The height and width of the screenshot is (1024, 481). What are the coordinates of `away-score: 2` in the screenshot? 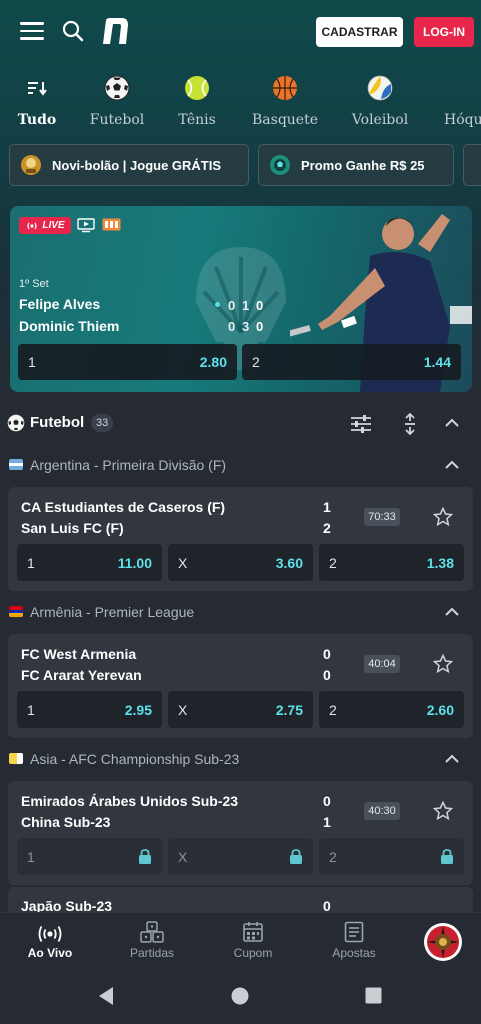 It's located at (327, 528).